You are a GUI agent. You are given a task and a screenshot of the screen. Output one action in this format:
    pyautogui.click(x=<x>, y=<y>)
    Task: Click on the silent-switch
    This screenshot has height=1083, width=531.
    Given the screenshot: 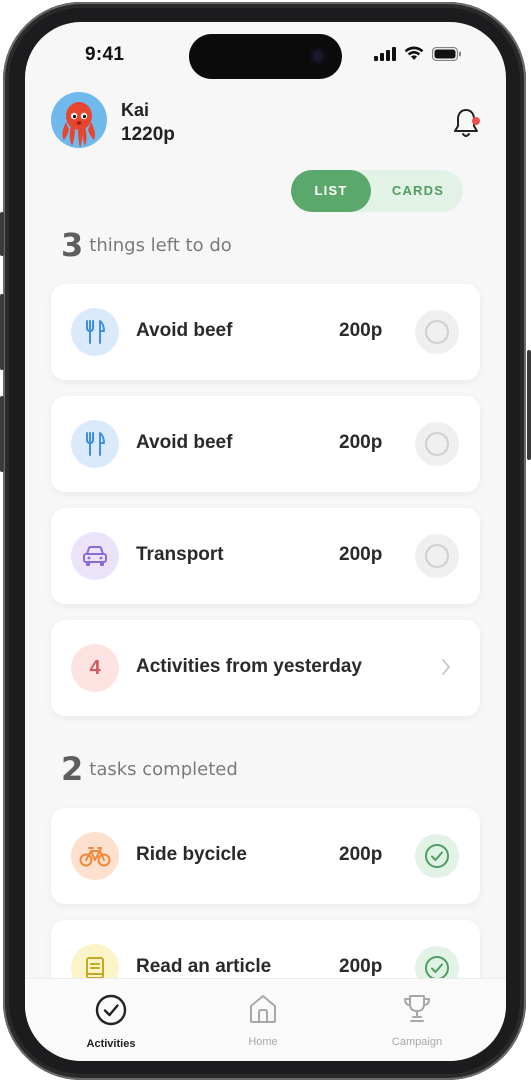 What is the action you would take?
    pyautogui.click(x=2, y=234)
    